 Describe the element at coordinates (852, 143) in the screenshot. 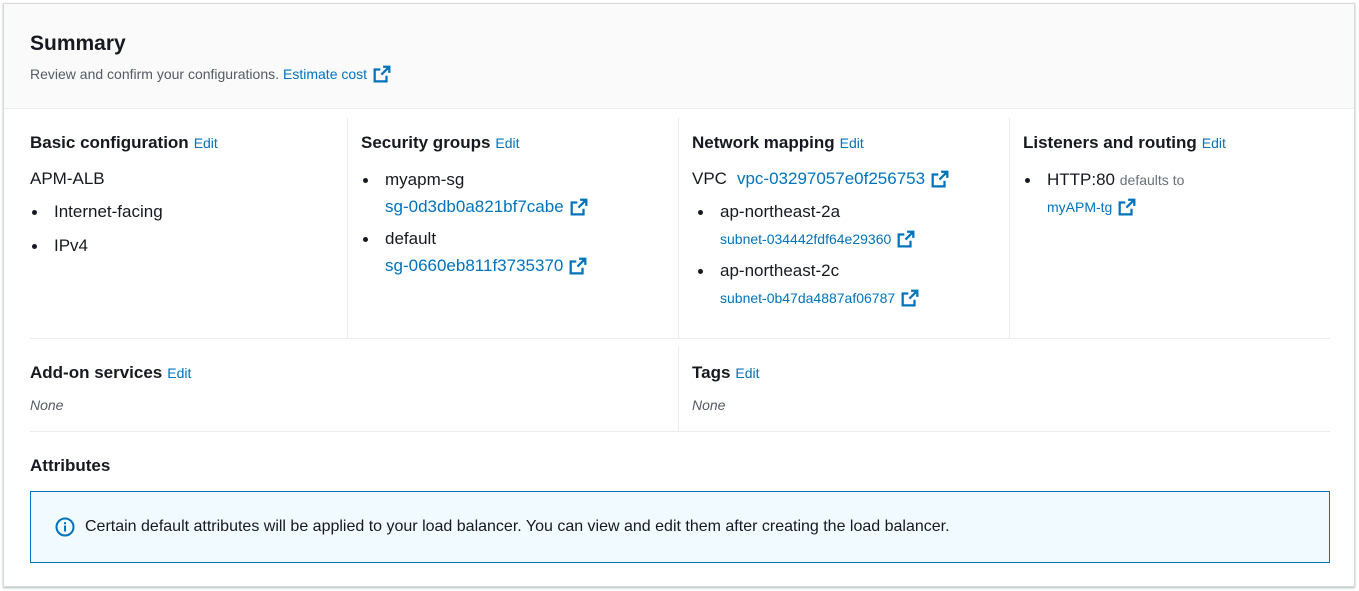

I see `network-mapping-edit-link: Edit` at that location.